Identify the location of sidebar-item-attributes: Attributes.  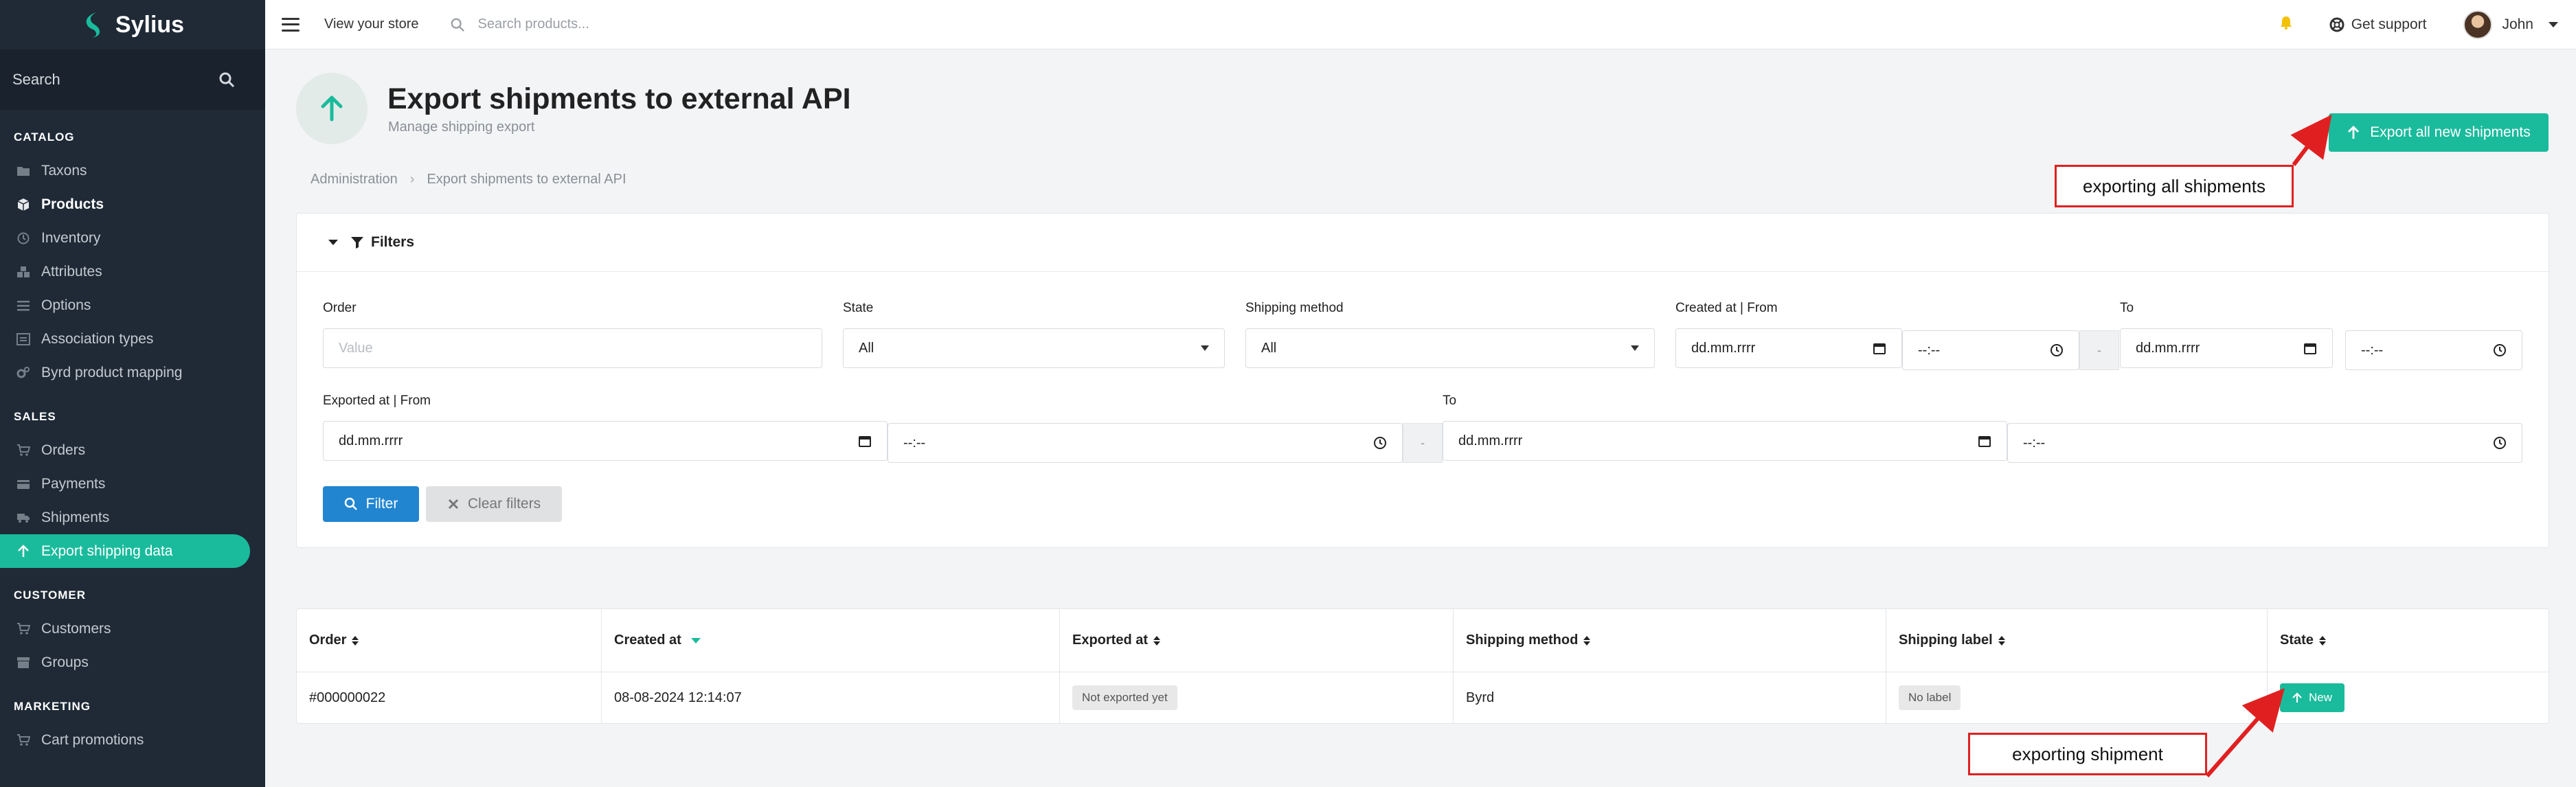
(132, 271).